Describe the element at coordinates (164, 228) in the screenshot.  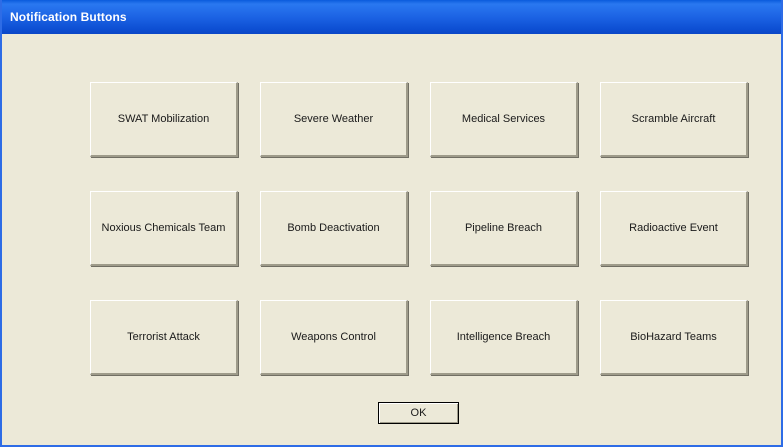
I see `noxious-chemicals-team-button: Noxious Chemicals Team` at that location.